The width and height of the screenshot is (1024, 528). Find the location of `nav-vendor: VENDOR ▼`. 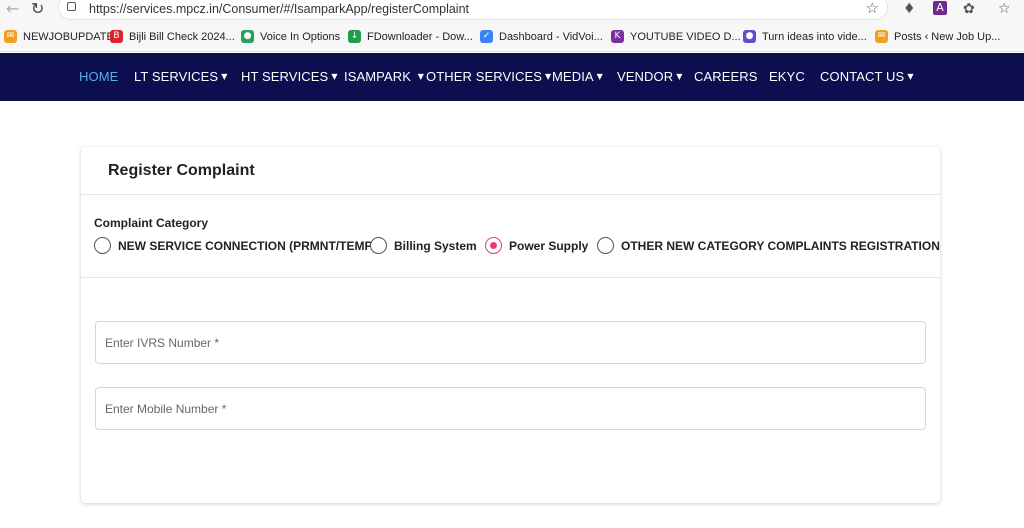

nav-vendor: VENDOR ▼ is located at coordinates (649, 76).